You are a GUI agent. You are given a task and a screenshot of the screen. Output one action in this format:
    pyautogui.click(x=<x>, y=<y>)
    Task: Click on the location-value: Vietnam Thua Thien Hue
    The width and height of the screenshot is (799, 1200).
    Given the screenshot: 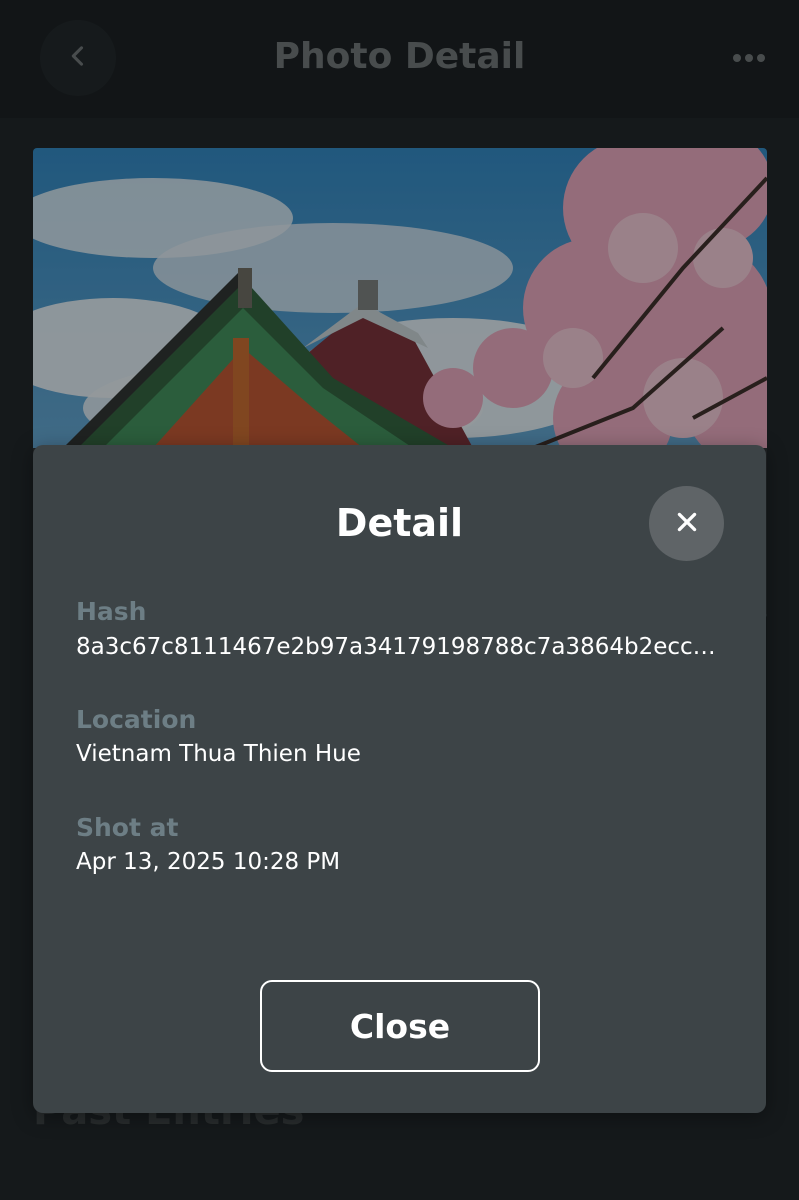 What is the action you would take?
    pyautogui.click(x=218, y=754)
    